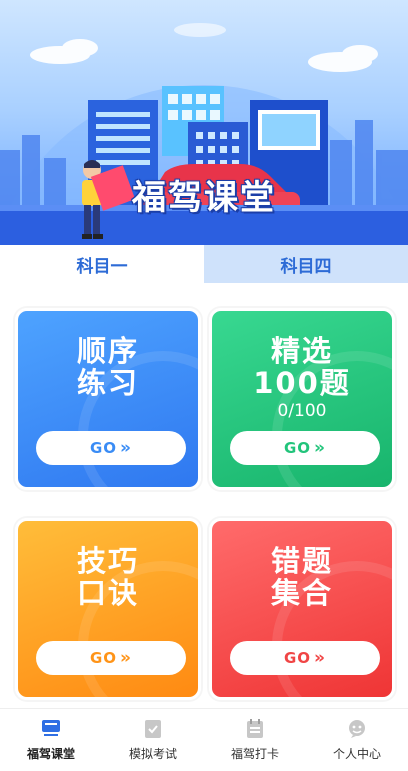 This screenshot has width=408, height=771. I want to click on card-selected-100: 精选 100题 0/100 GO », so click(302, 399).